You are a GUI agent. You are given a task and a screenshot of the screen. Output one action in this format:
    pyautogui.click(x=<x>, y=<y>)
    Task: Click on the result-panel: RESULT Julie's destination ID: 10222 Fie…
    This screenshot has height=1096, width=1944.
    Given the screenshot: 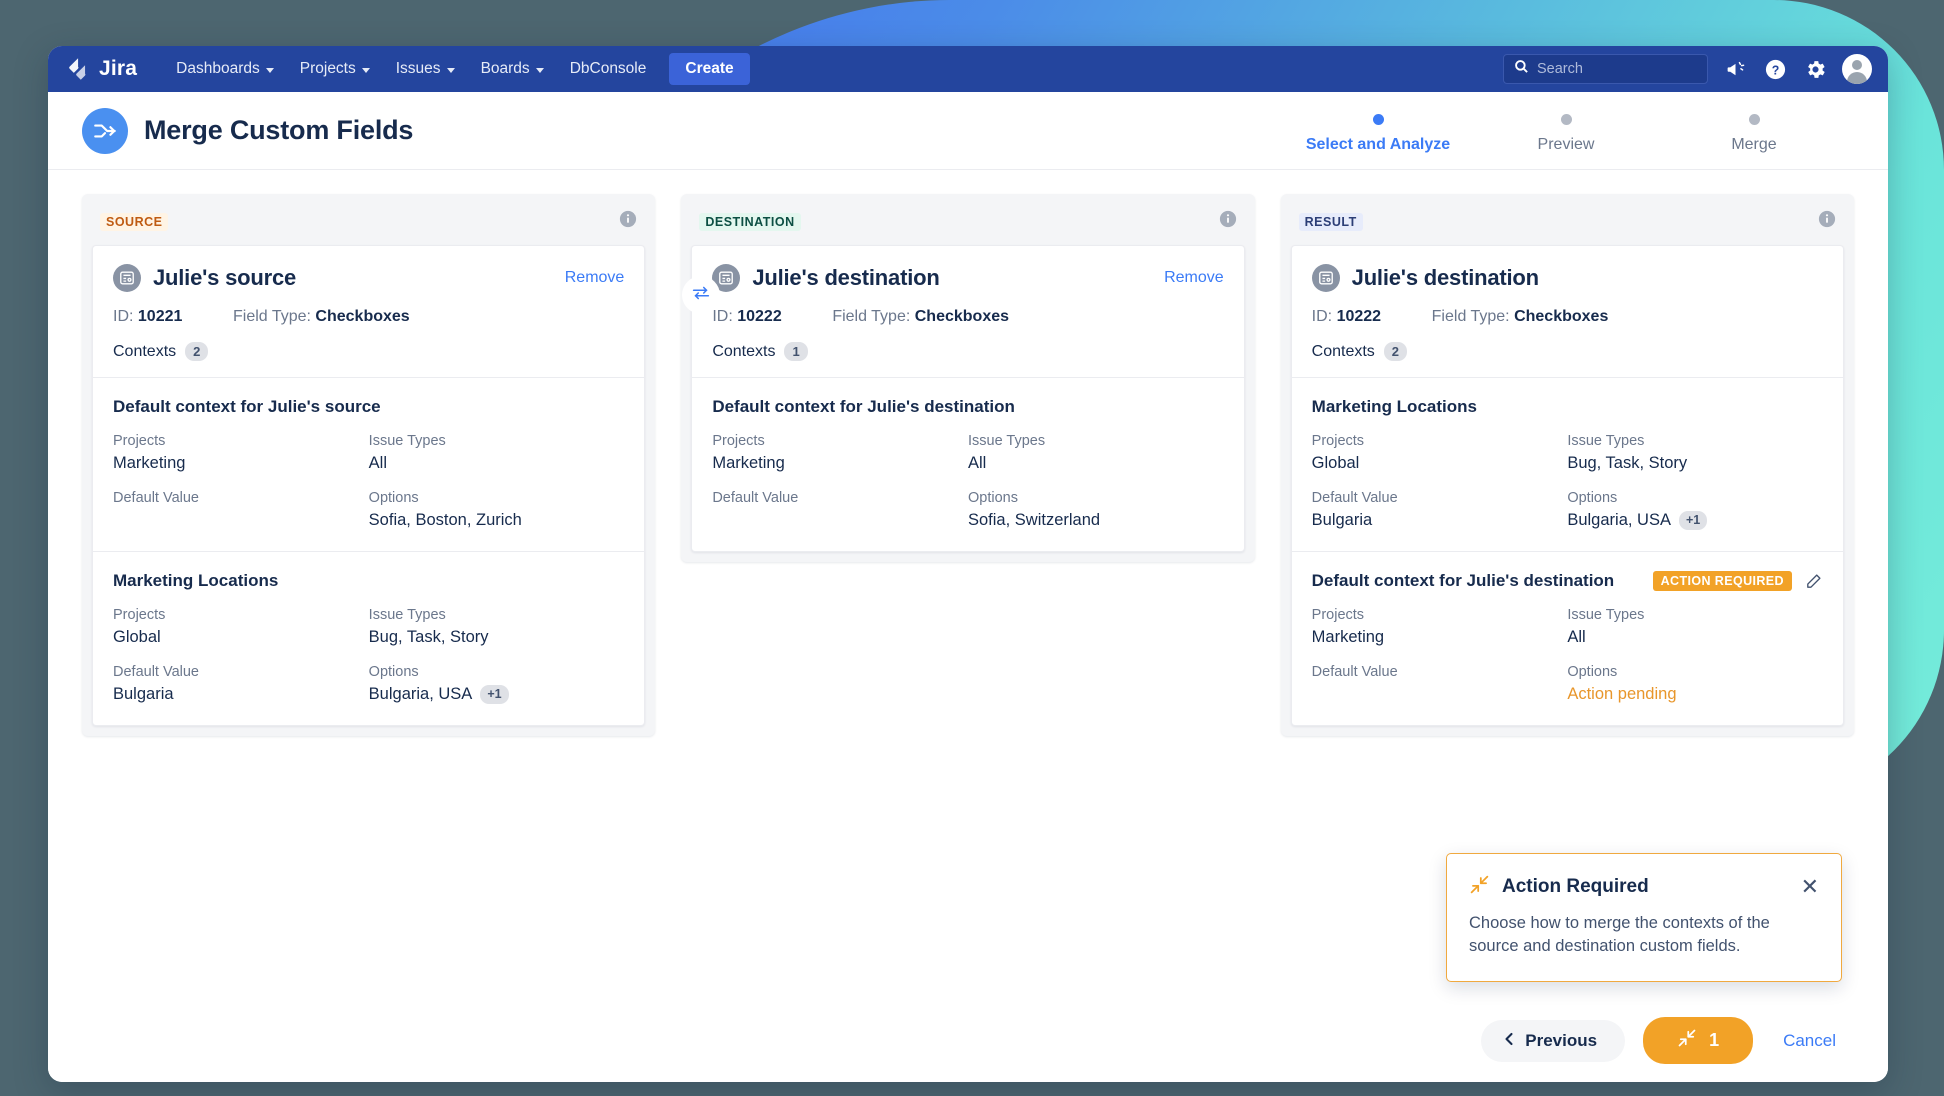 What is the action you would take?
    pyautogui.click(x=1567, y=465)
    